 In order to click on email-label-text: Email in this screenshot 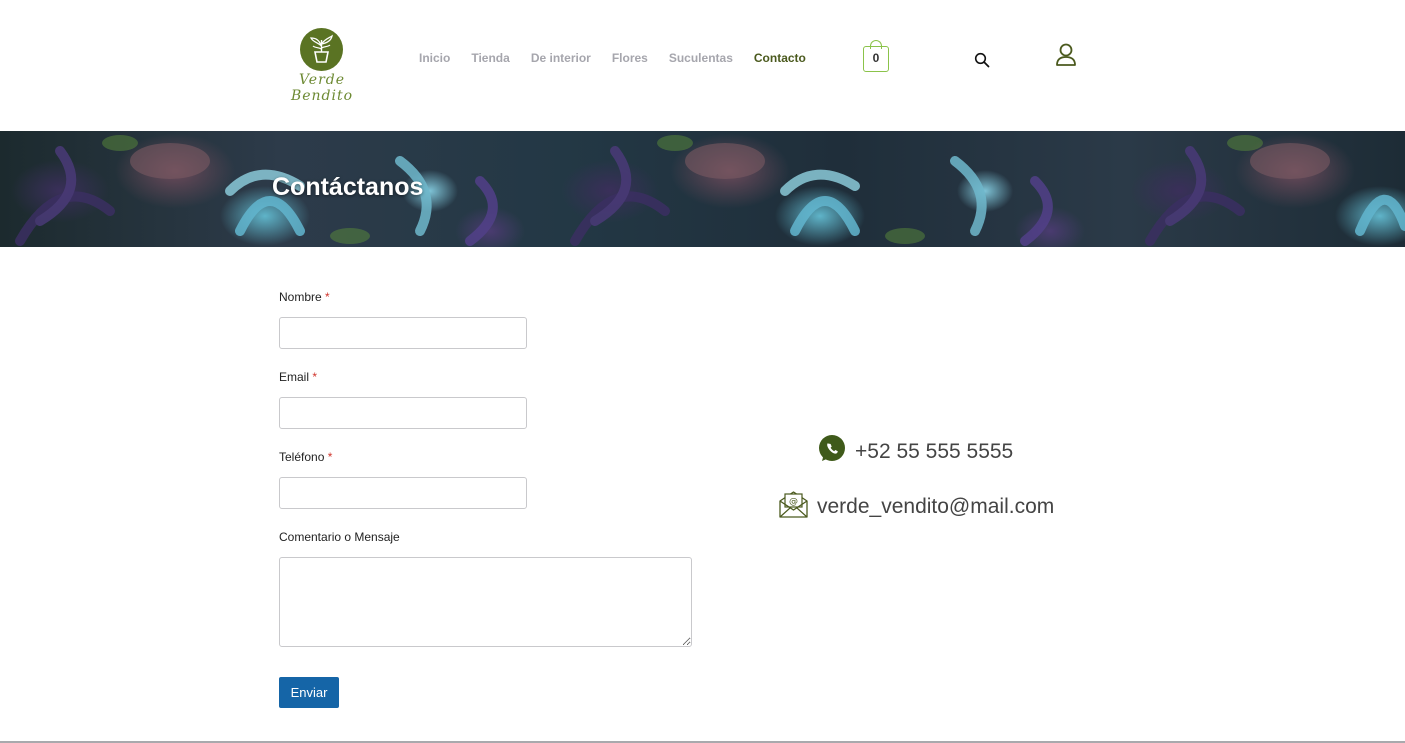, I will do `click(294, 377)`.